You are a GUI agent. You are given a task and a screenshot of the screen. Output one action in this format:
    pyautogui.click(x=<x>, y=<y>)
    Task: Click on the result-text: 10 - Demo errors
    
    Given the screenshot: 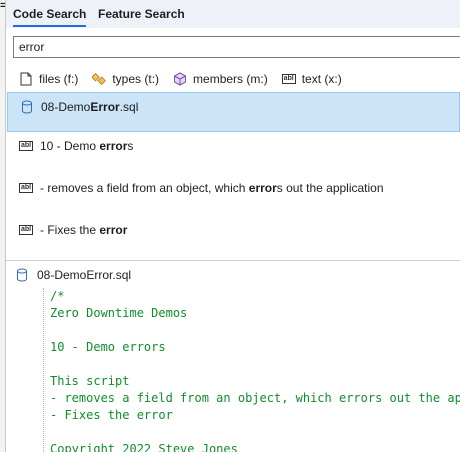 What is the action you would take?
    pyautogui.click(x=86, y=146)
    